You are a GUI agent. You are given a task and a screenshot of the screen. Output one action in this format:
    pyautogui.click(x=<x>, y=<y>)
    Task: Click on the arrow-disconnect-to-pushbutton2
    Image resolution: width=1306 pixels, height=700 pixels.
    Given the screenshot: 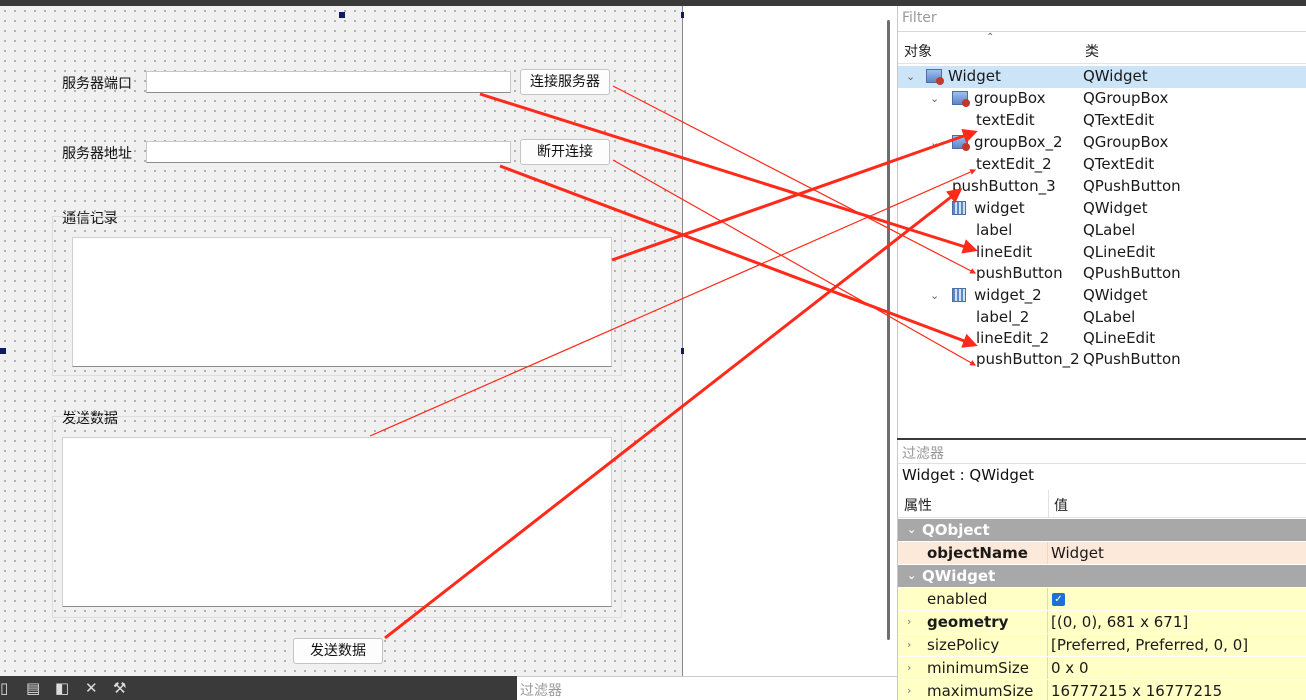 What is the action you would take?
    pyautogui.click(x=794, y=262)
    